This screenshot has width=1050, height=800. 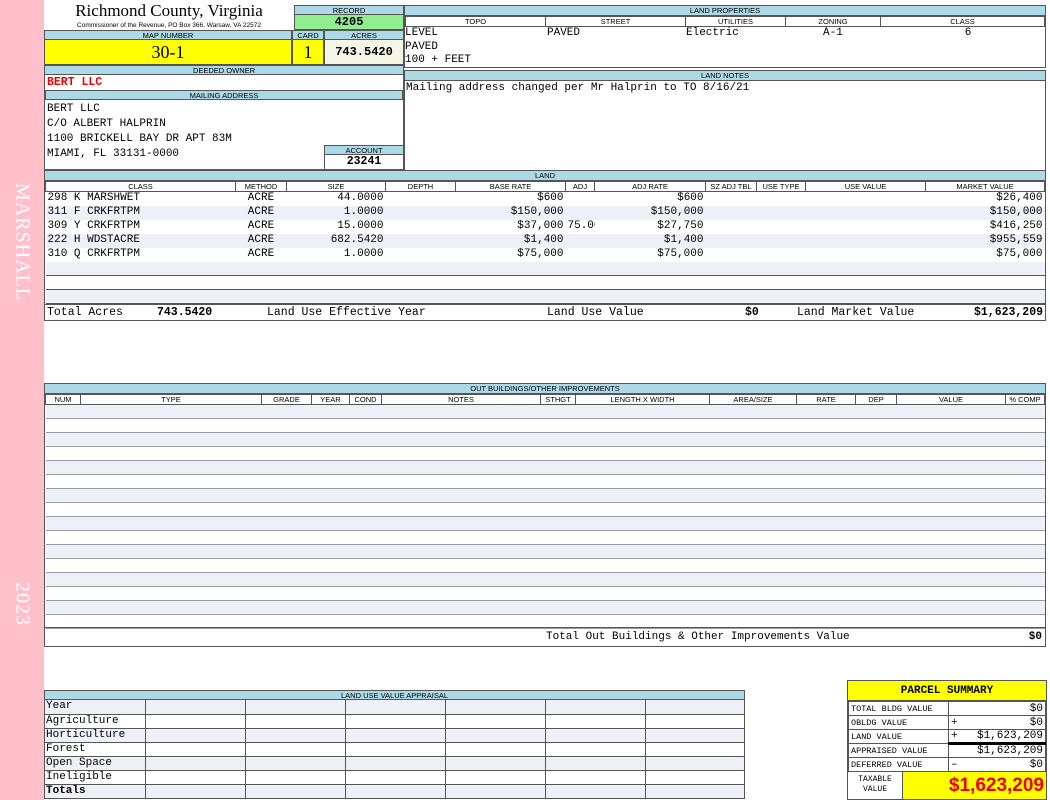 I want to click on taxable-value-label: TAXABLE VALUE, so click(x=875, y=785).